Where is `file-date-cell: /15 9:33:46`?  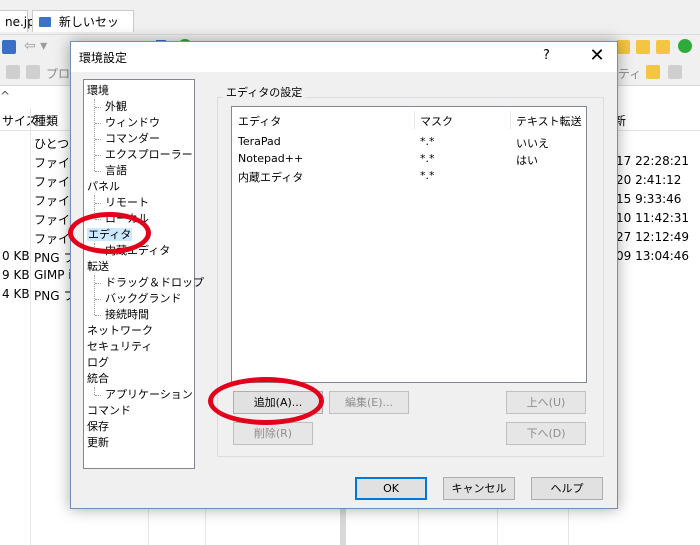 file-date-cell: /15 9:33:46 is located at coordinates (647, 199).